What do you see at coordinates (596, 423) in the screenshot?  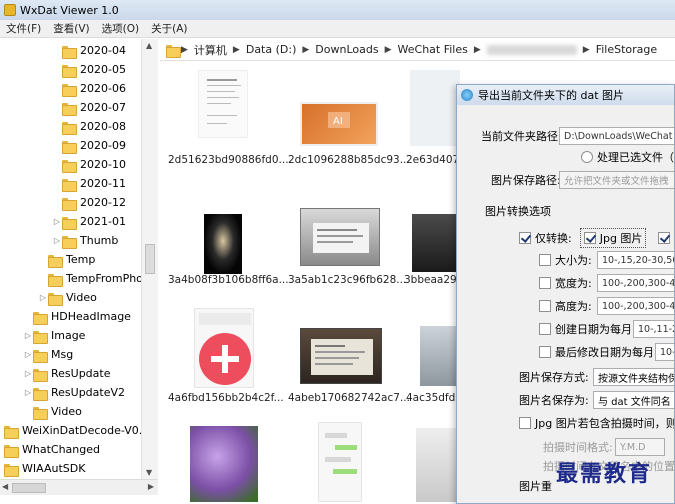 I see `jpg-date-row: Jpg 图片若包含拍摄时间，则在` at bounding box center [596, 423].